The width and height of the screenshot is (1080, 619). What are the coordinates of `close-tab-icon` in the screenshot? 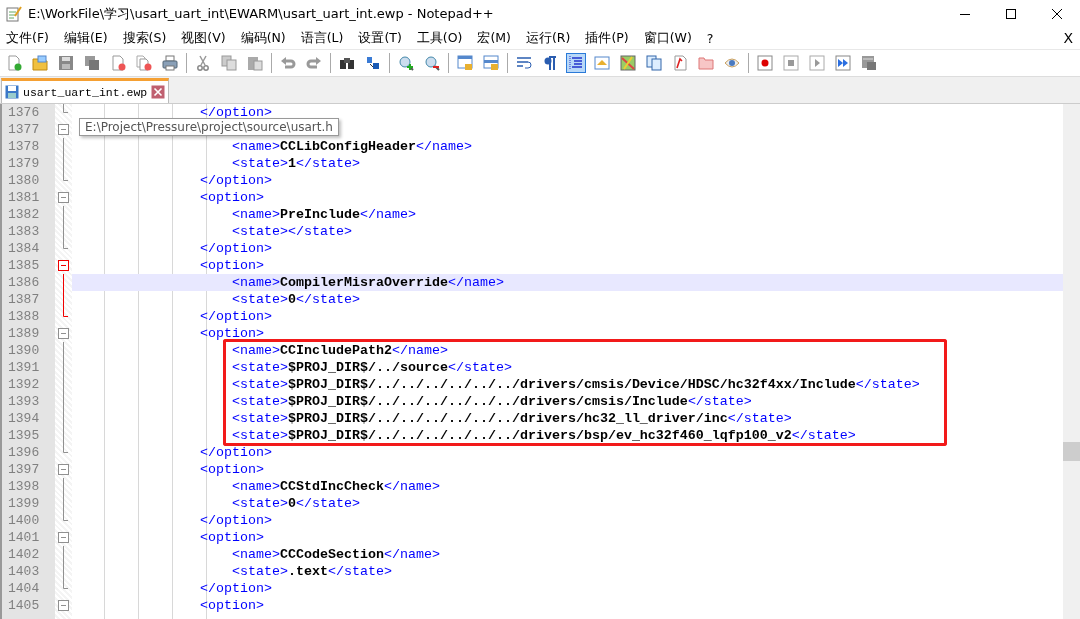 It's located at (158, 92).